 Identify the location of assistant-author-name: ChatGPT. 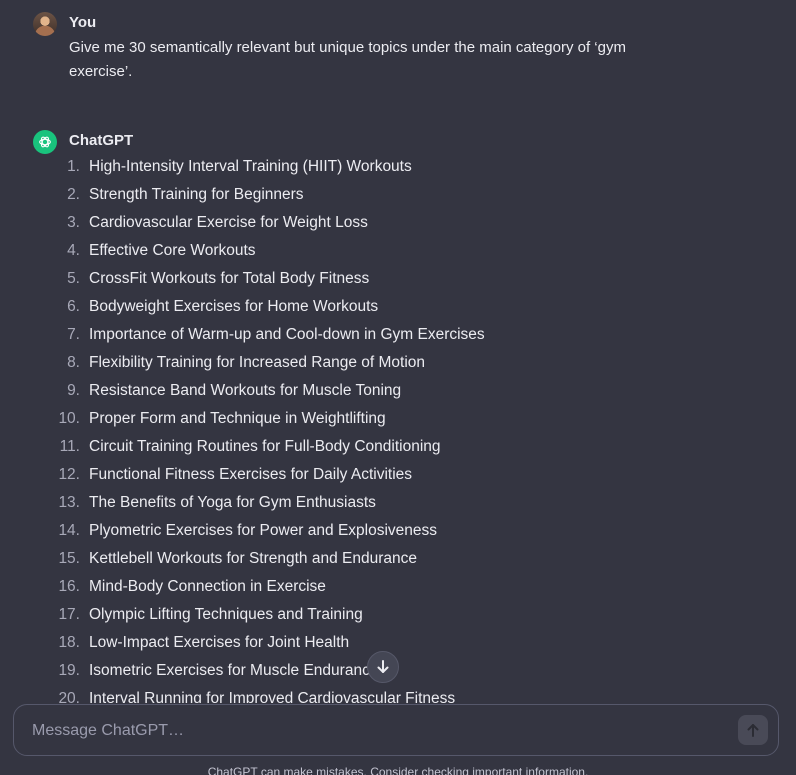
(101, 140).